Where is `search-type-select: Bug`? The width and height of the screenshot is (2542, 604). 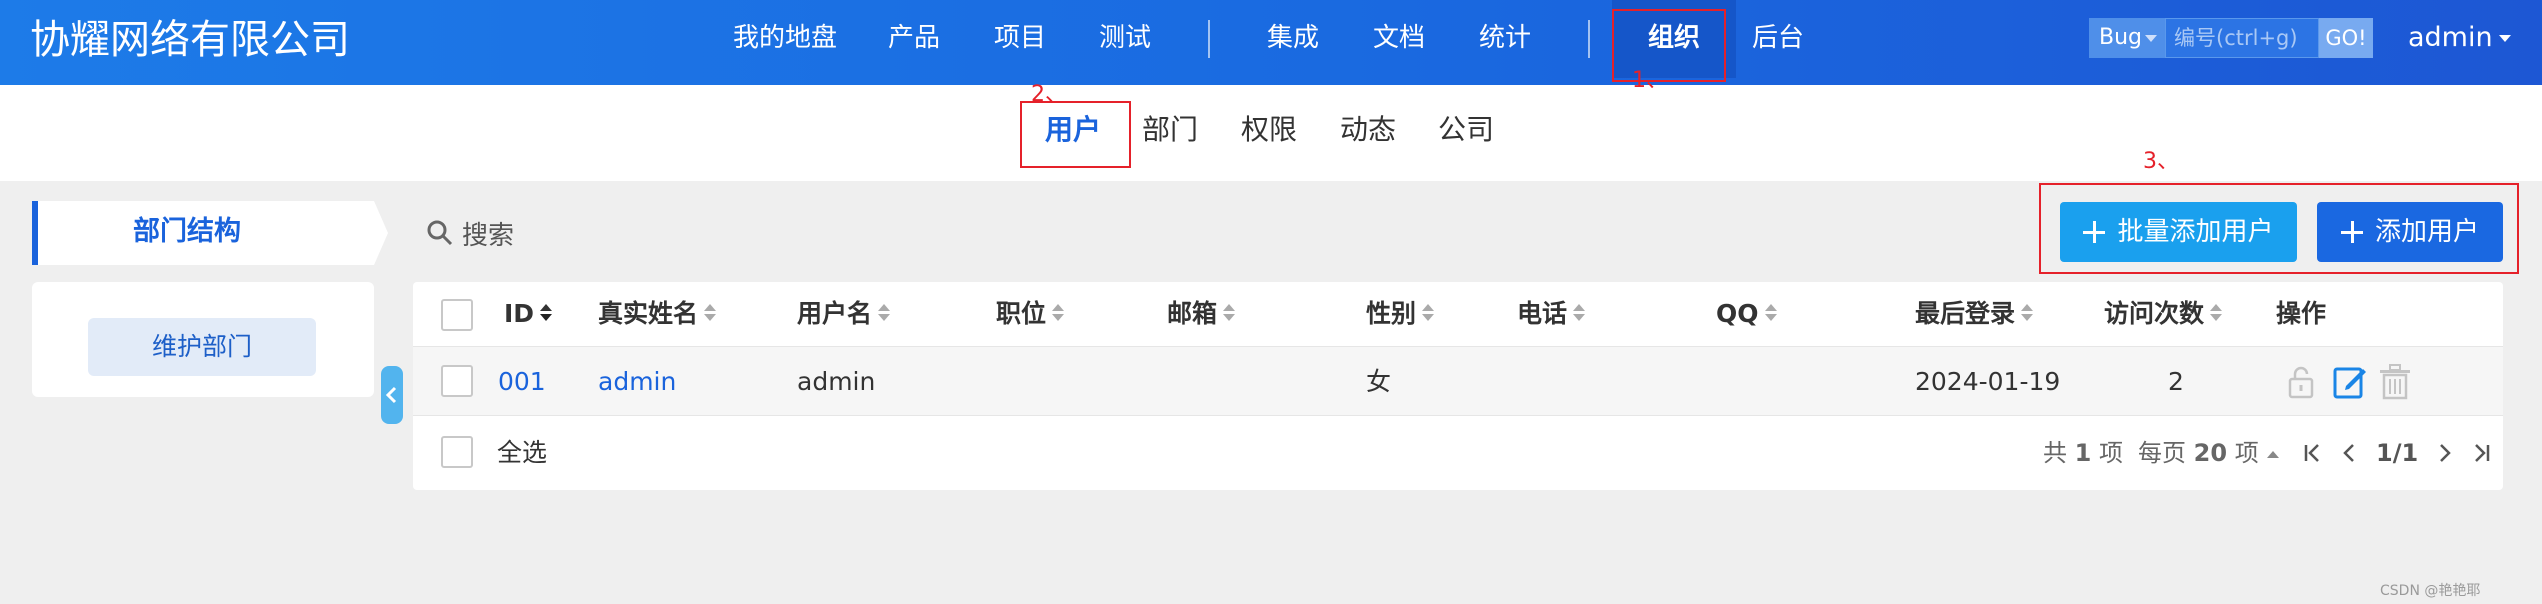 search-type-select: Bug is located at coordinates (2127, 38).